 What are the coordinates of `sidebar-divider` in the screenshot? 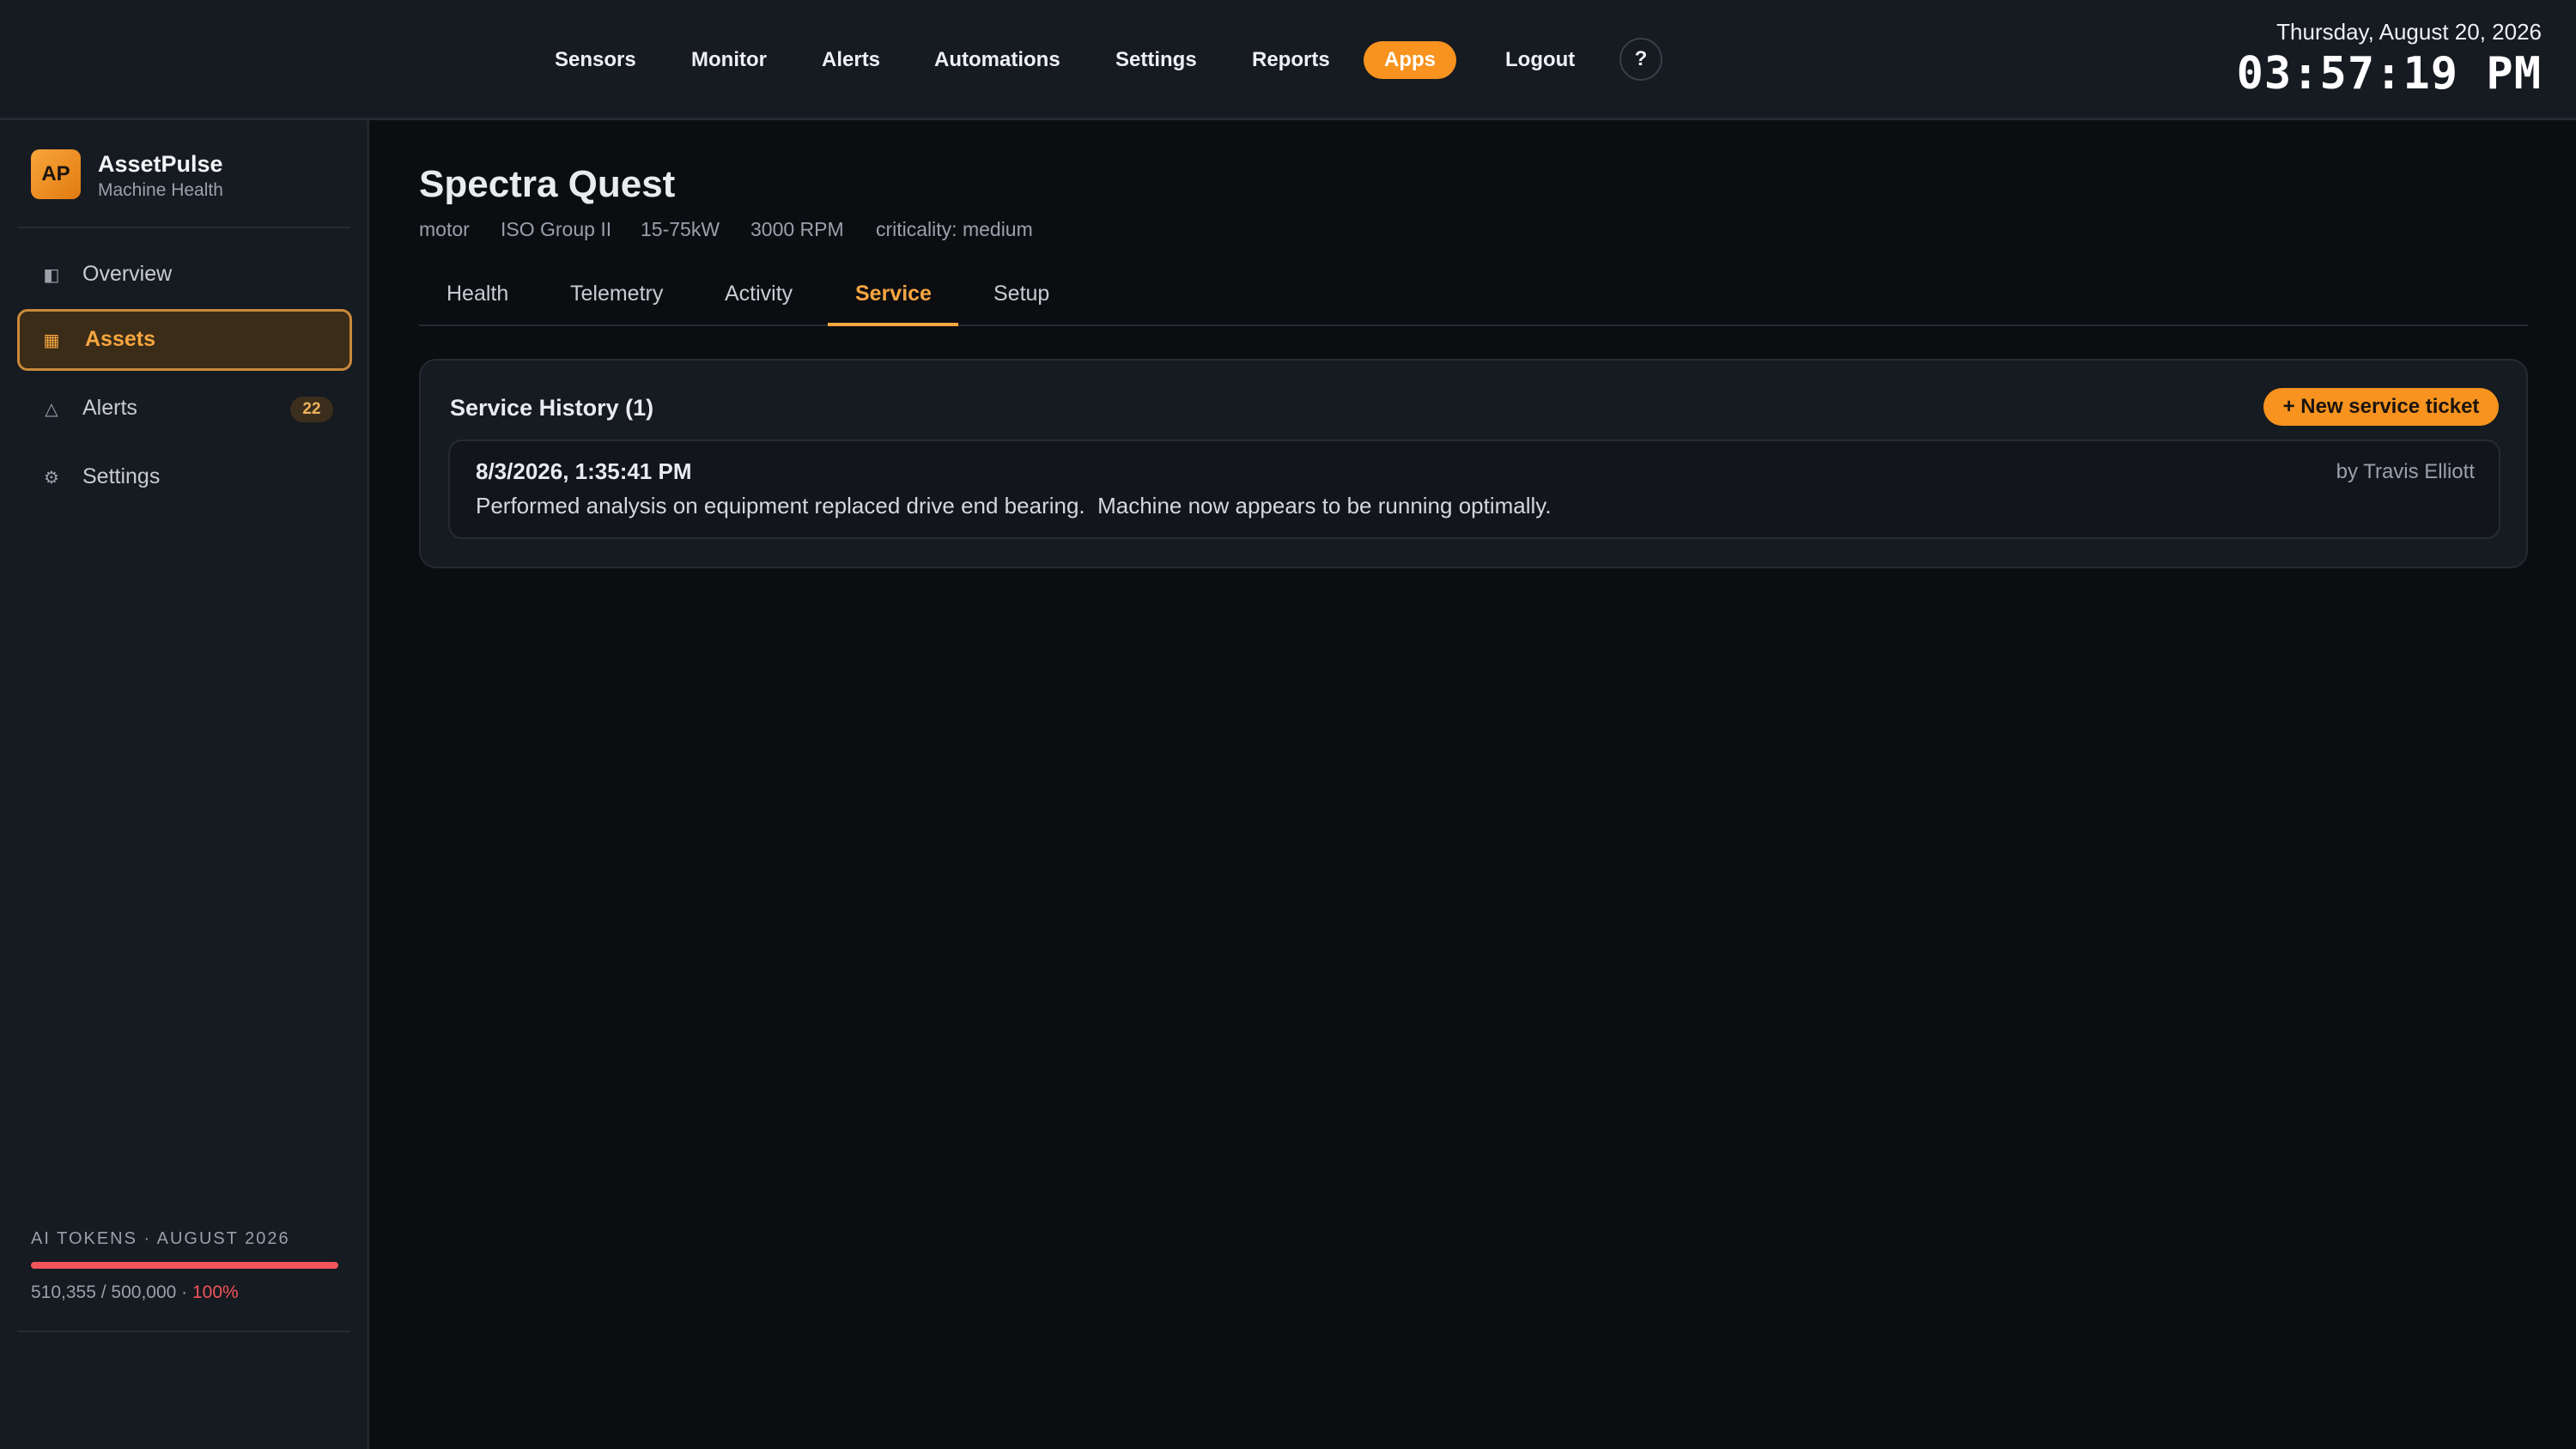 It's located at (183, 227).